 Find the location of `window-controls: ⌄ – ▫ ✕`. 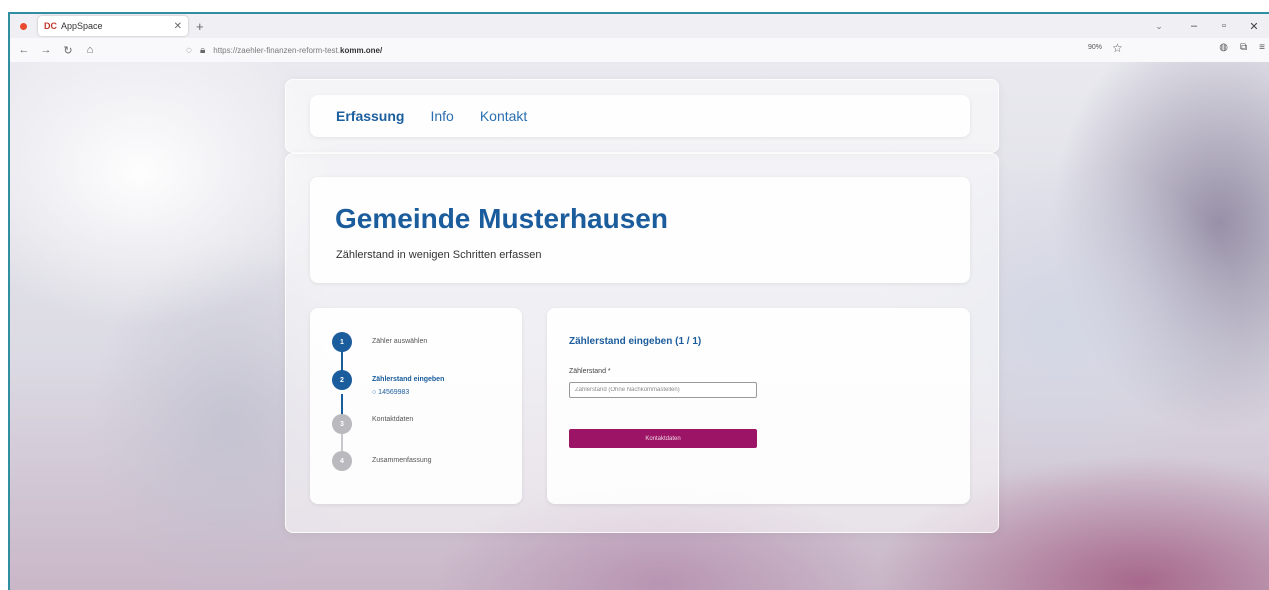

window-controls: ⌄ – ▫ ✕ is located at coordinates (1204, 26).